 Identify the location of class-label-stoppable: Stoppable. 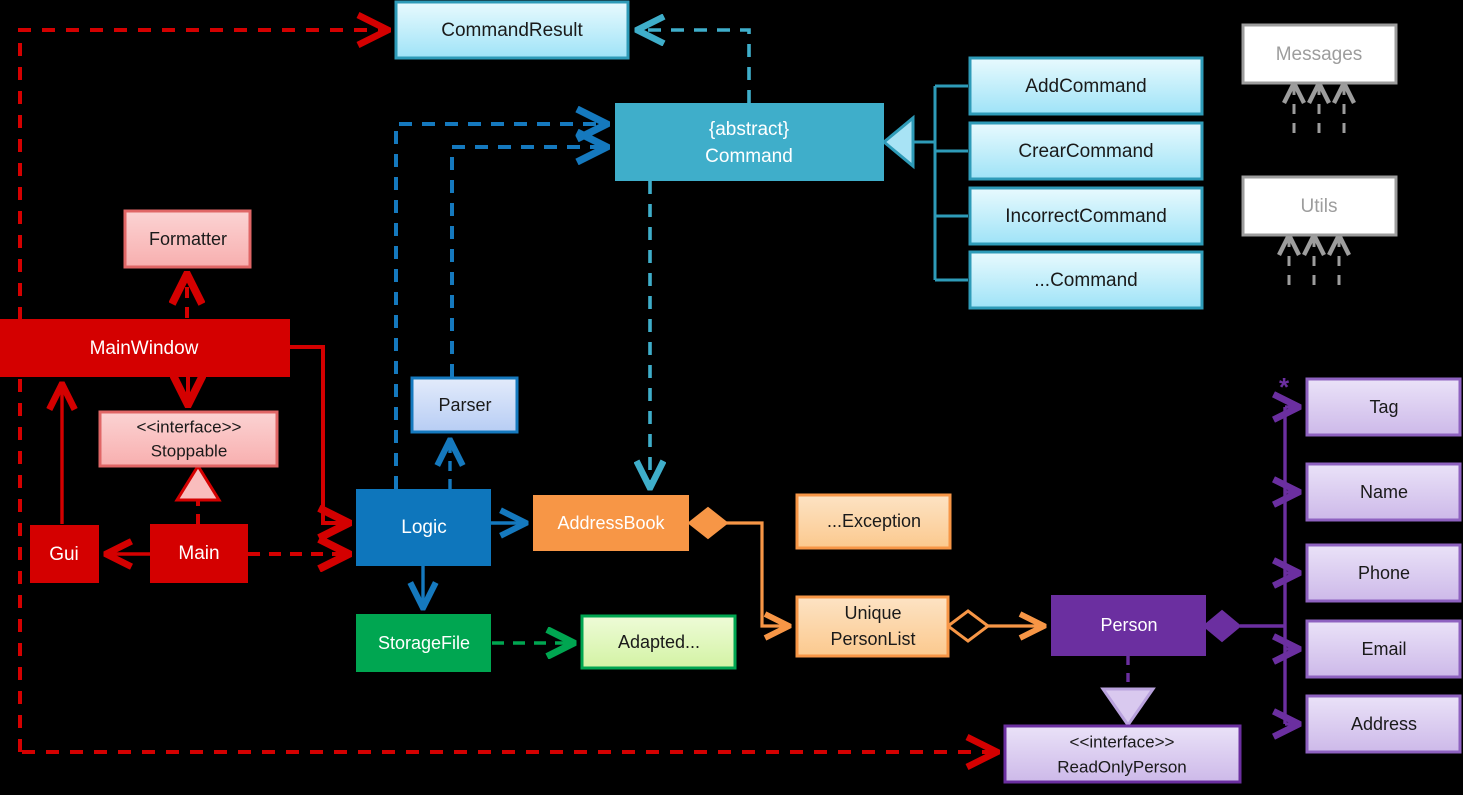
(189, 450).